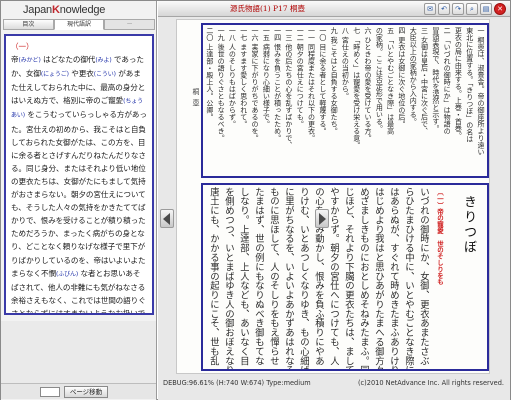  I want to click on left-tabs: 目次 現代語訳 ー, so click(79, 24).